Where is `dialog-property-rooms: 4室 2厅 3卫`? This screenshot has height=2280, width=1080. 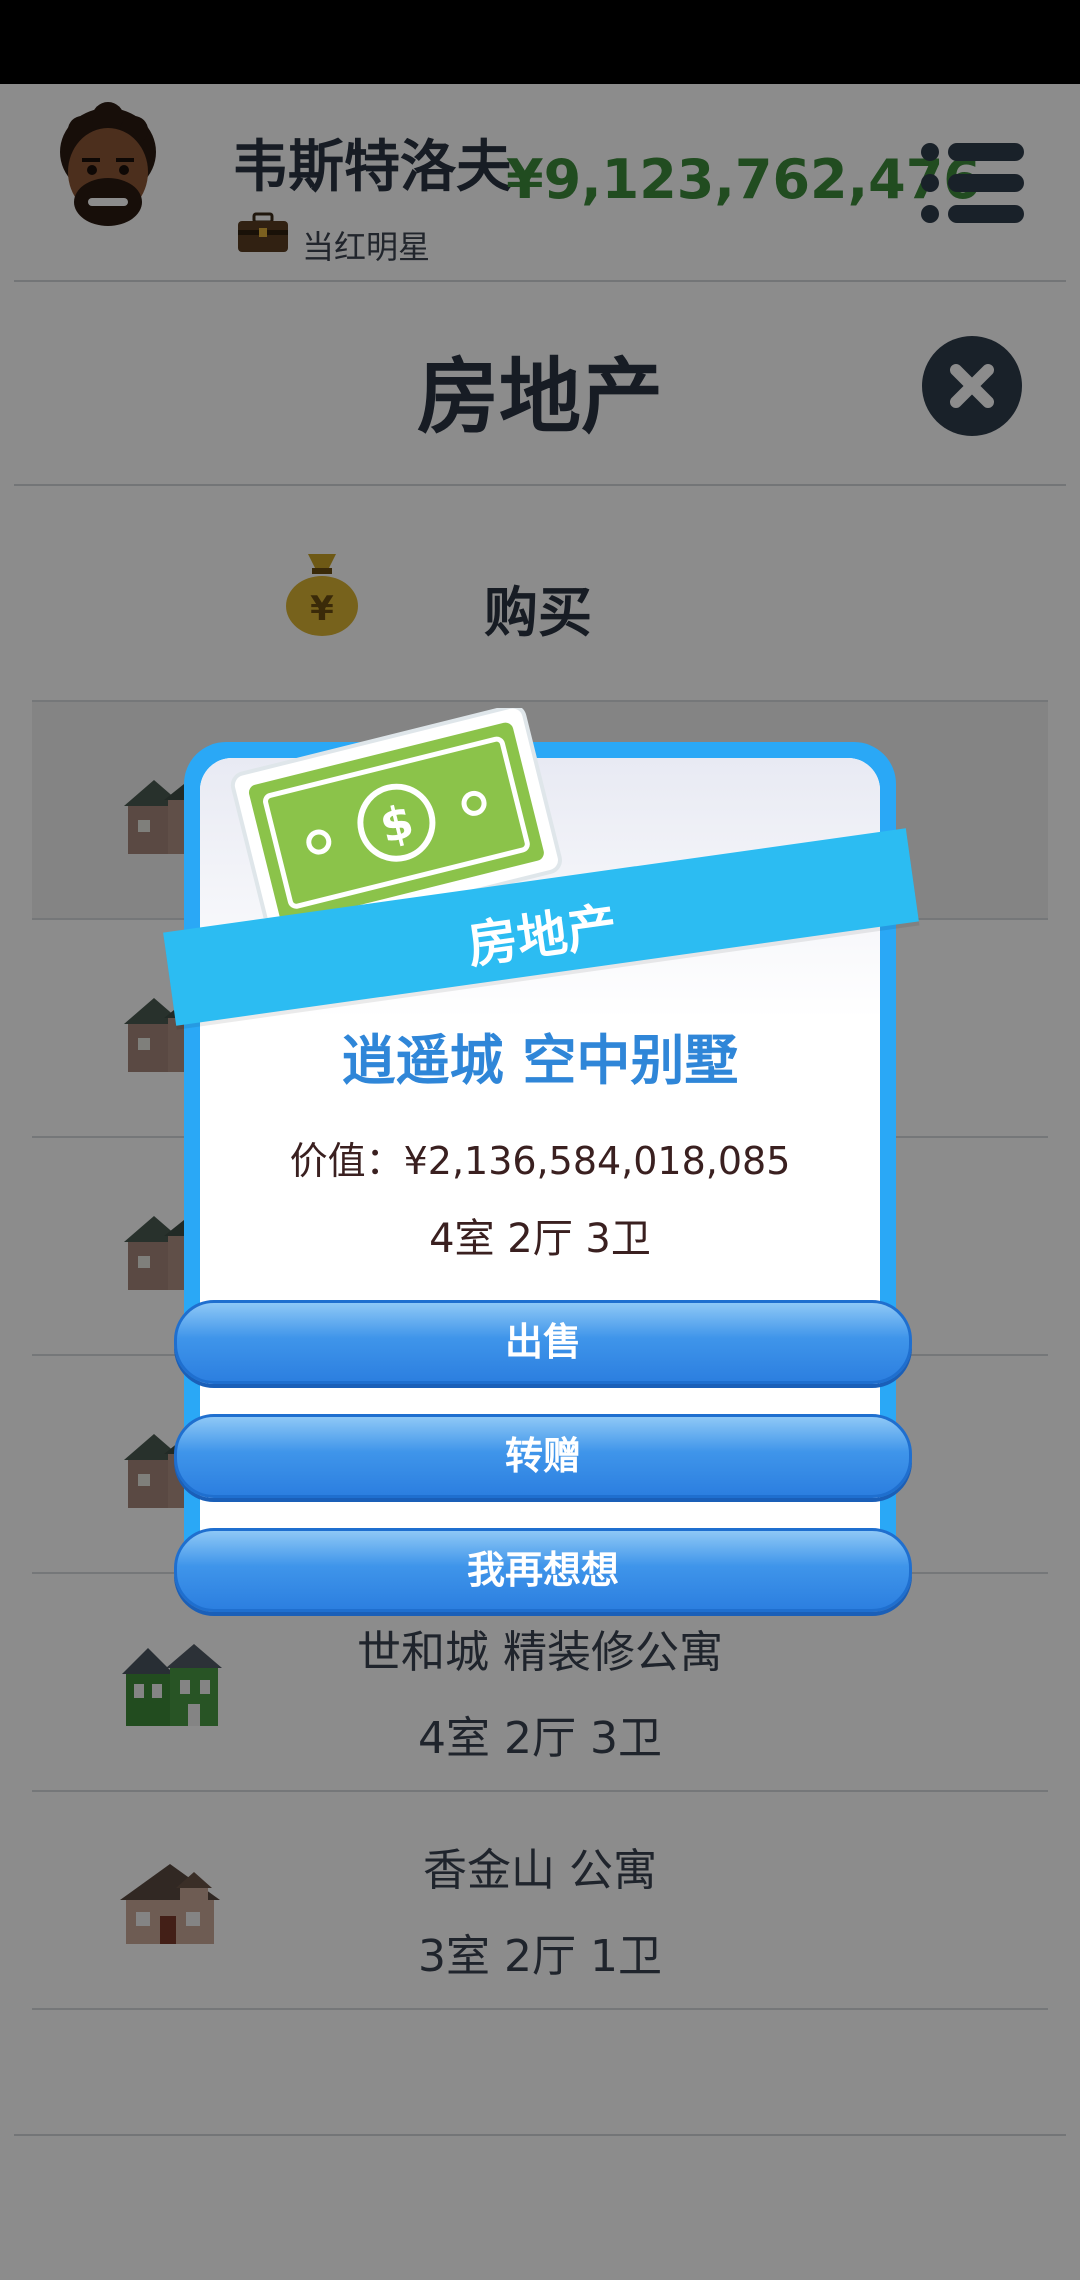 dialog-property-rooms: 4室 2厅 3卫 is located at coordinates (540, 1239).